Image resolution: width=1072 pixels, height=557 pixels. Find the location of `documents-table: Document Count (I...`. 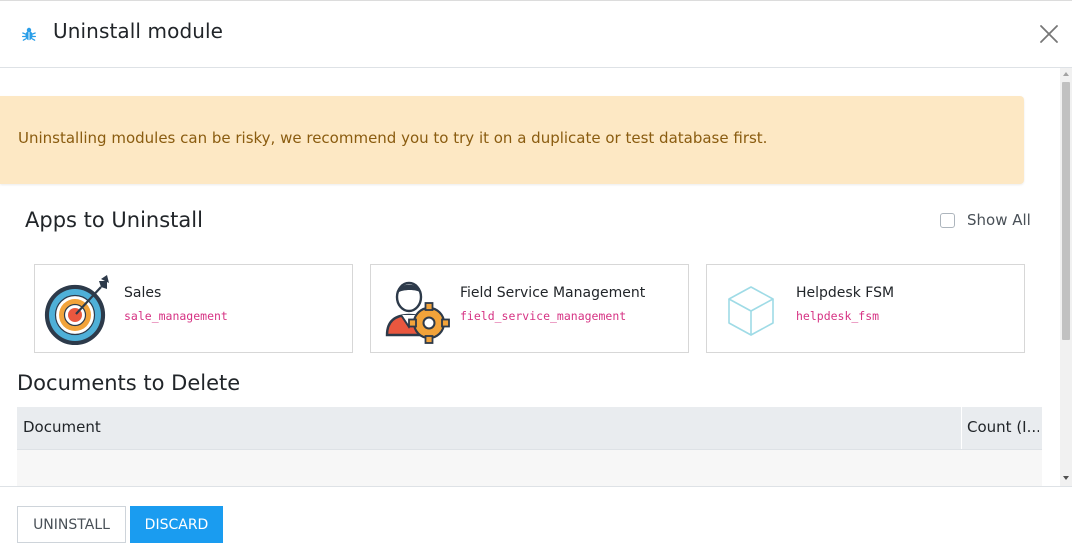

documents-table: Document Count (I... is located at coordinates (529, 446).